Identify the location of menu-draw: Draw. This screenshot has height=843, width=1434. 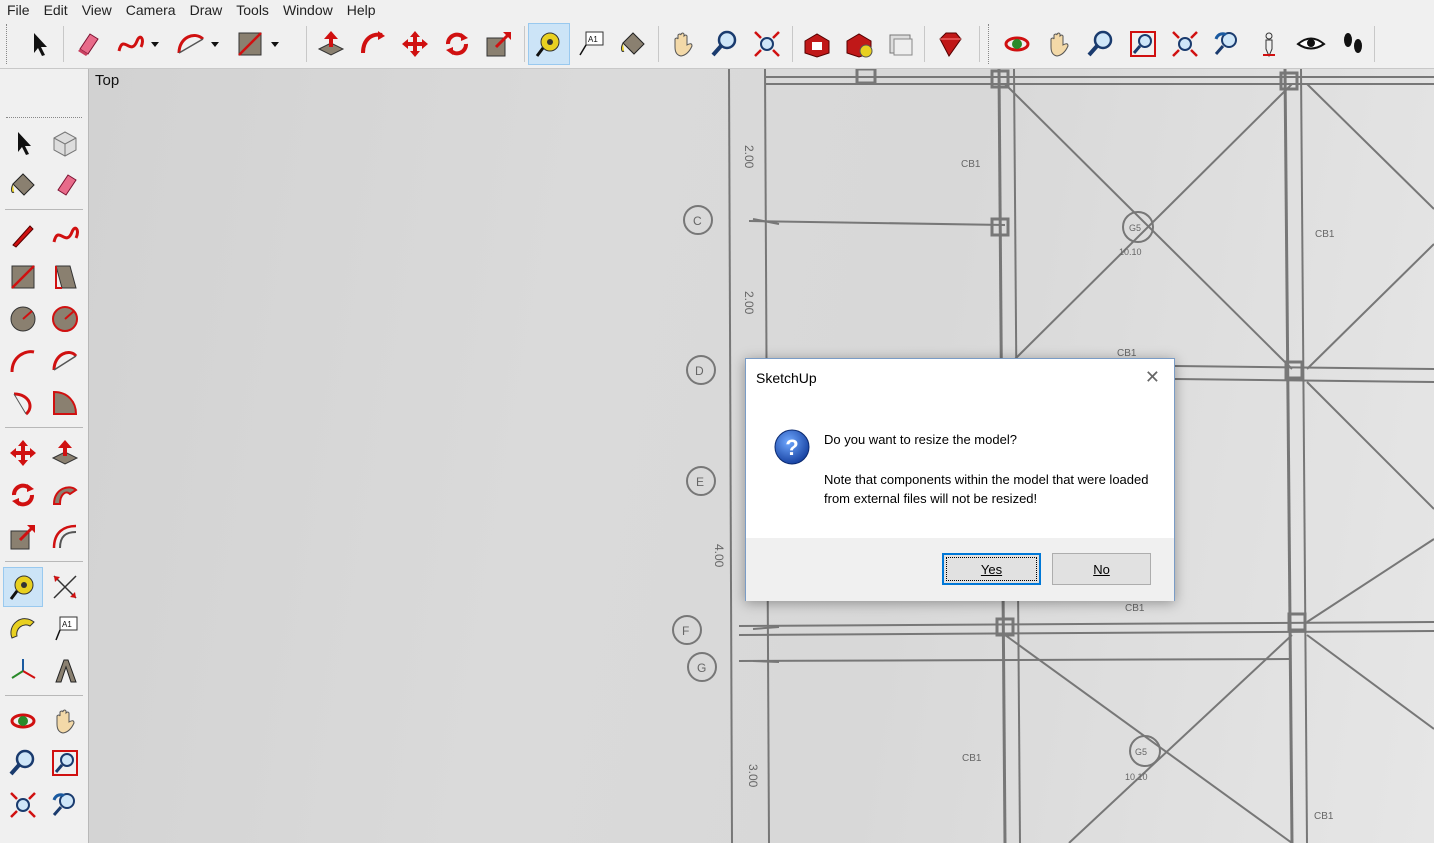
(206, 10).